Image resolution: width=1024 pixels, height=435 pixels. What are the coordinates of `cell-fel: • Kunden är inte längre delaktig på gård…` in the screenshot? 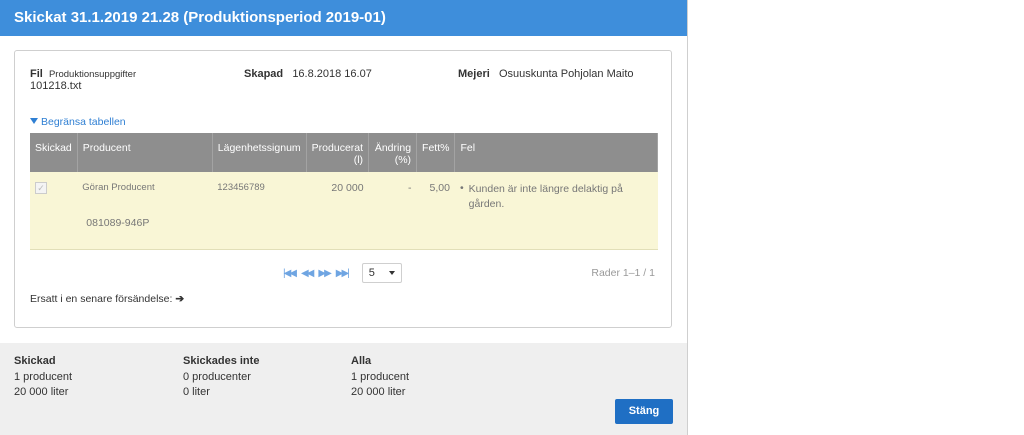 It's located at (556, 211).